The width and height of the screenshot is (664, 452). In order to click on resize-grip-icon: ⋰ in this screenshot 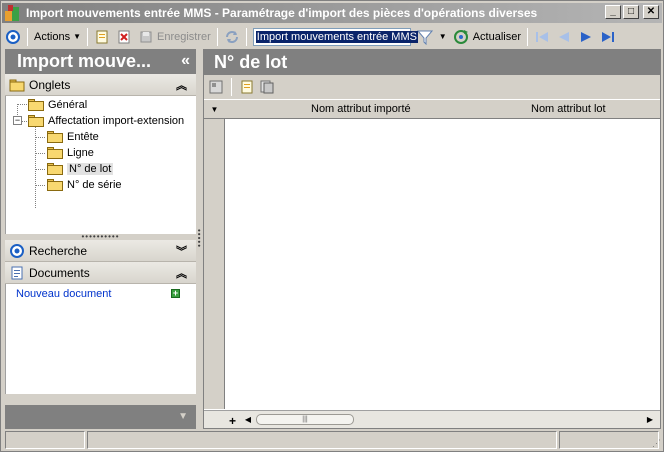, I will do `click(656, 443)`.